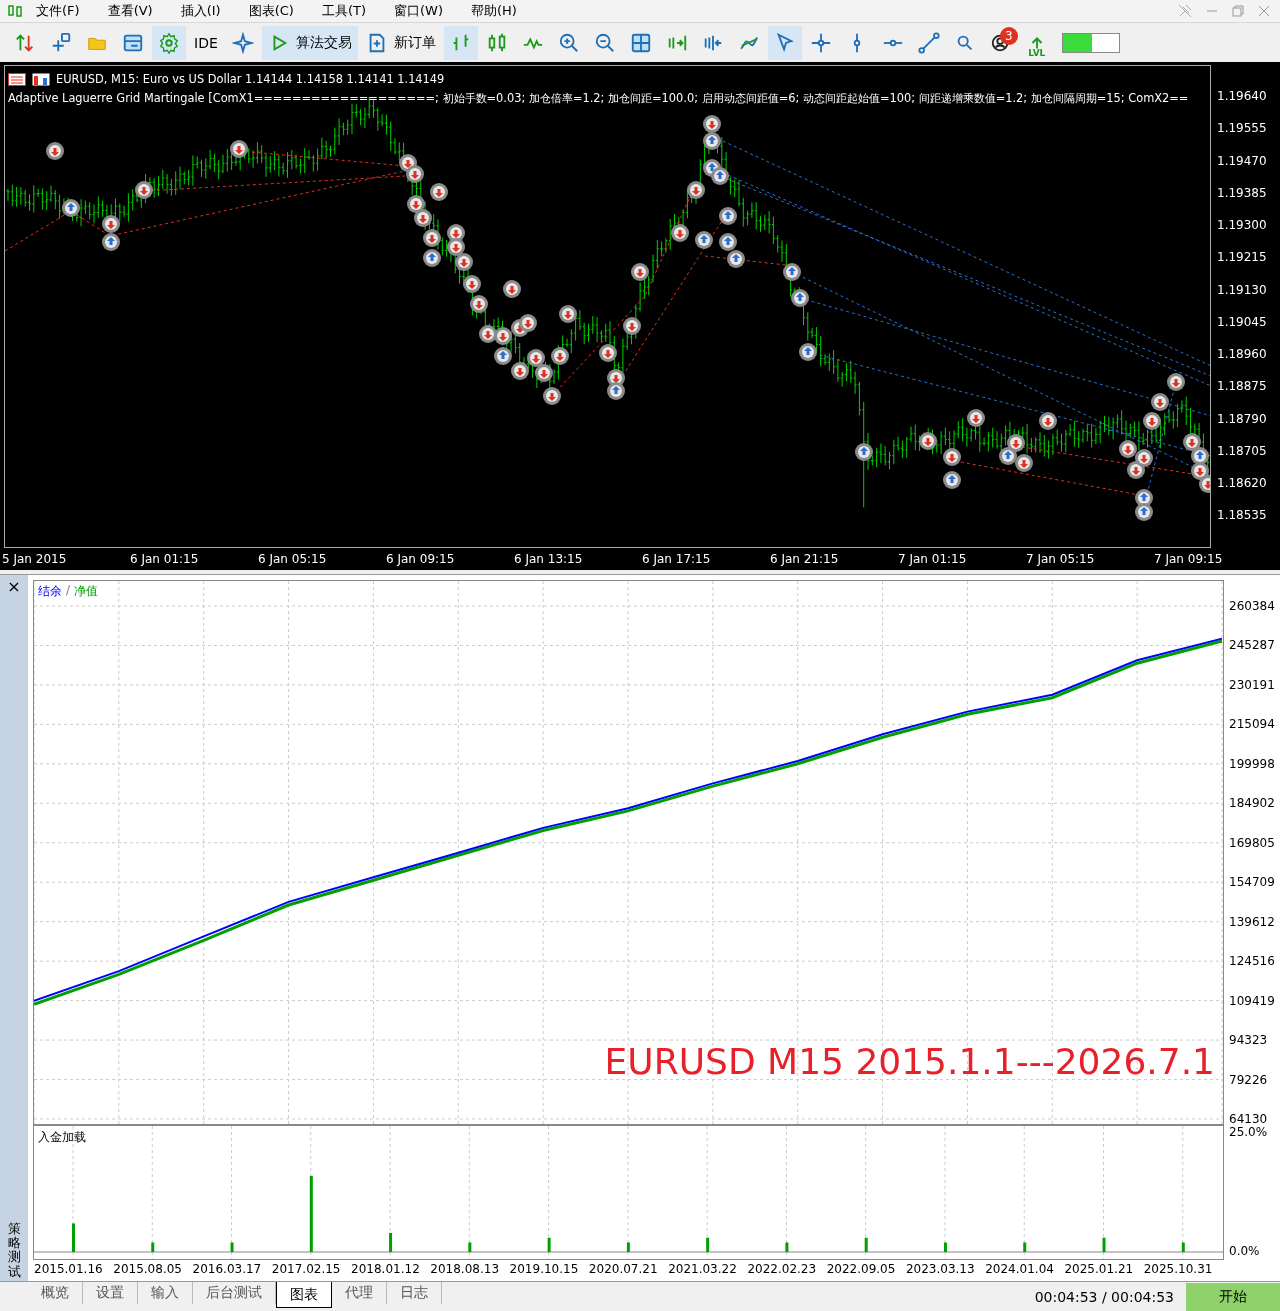 This screenshot has height=1311, width=1280. Describe the element at coordinates (17, 79) in the screenshot. I see `chart-window-icon` at that location.